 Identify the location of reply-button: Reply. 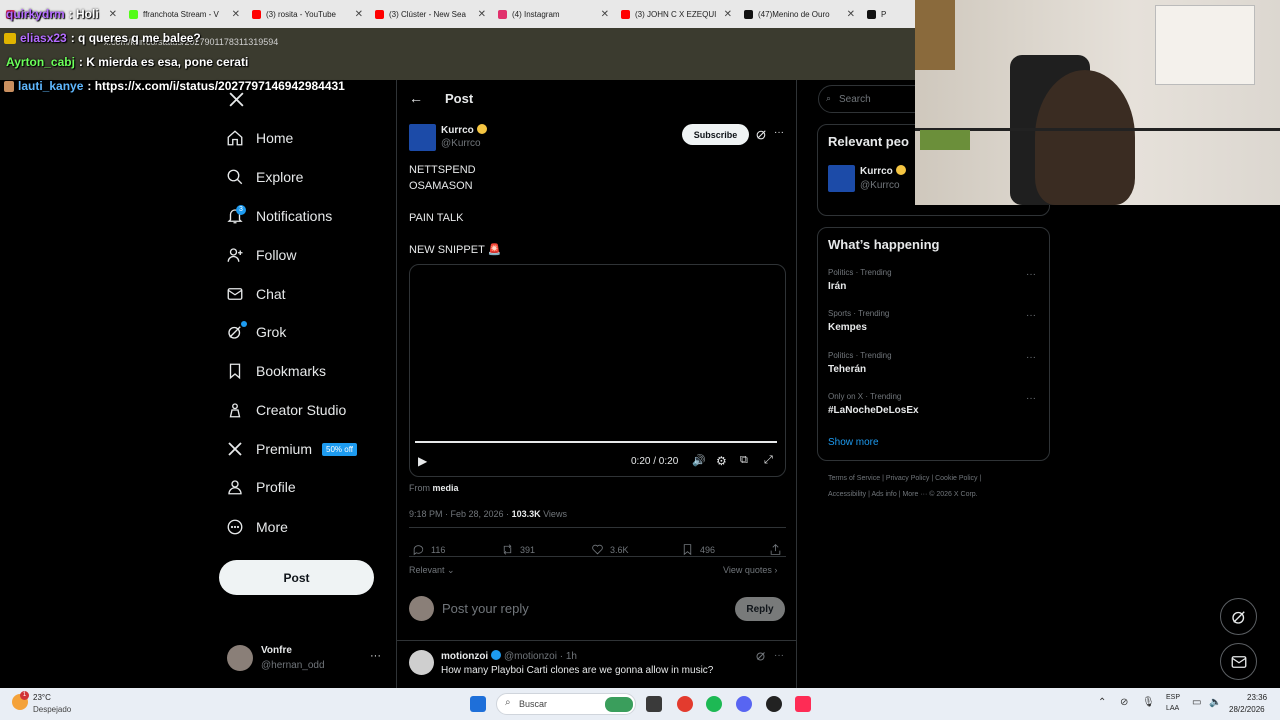
(760, 609).